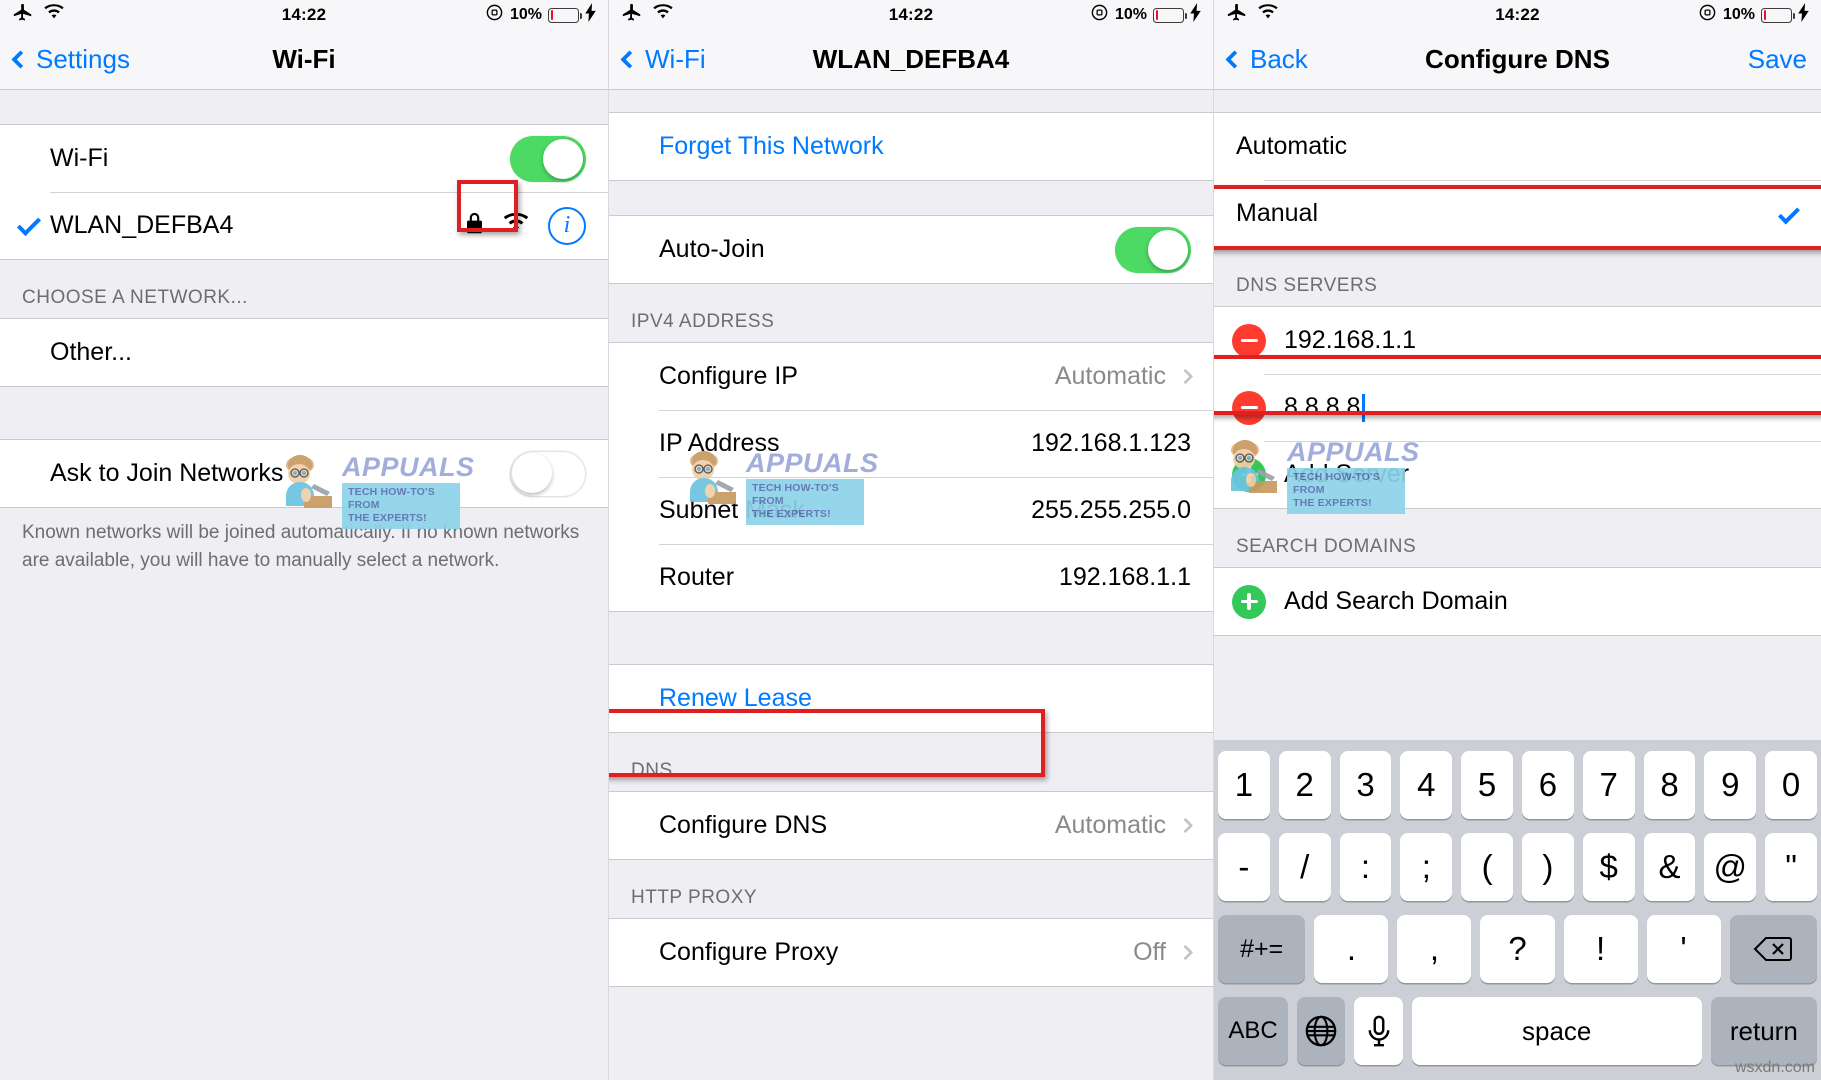 The width and height of the screenshot is (1821, 1080). Describe the element at coordinates (1378, 1031) in the screenshot. I see `microphone-icon` at that location.